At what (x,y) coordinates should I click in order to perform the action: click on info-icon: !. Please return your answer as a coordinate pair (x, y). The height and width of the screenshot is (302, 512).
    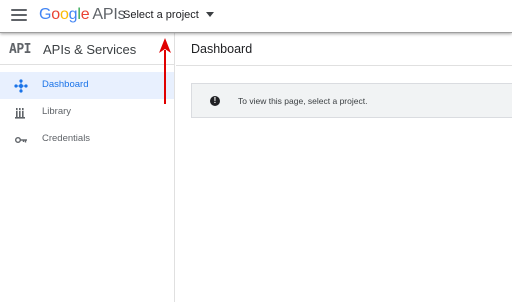
    Looking at the image, I should click on (215, 101).